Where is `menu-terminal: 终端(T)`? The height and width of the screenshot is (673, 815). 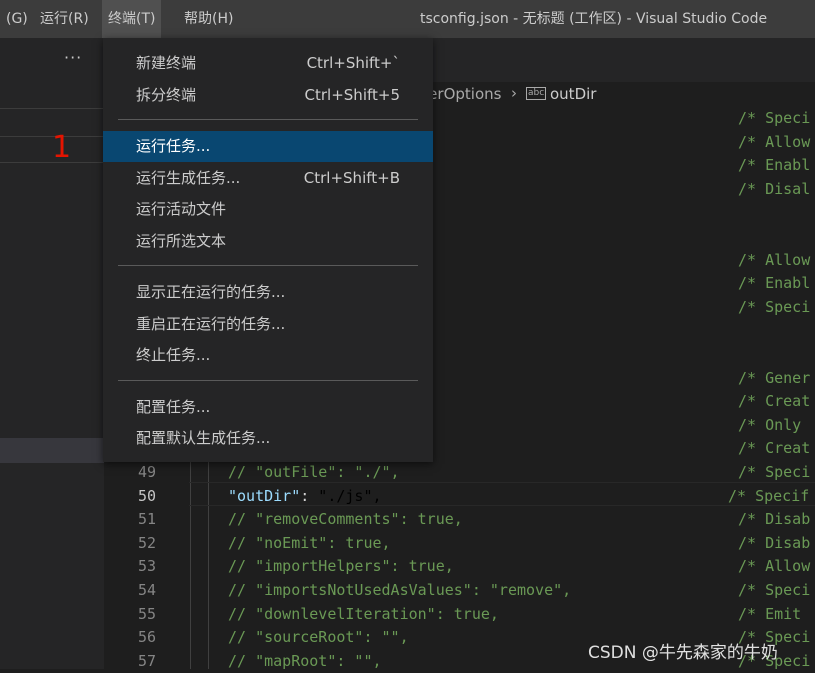 menu-terminal: 终端(T) is located at coordinates (132, 19).